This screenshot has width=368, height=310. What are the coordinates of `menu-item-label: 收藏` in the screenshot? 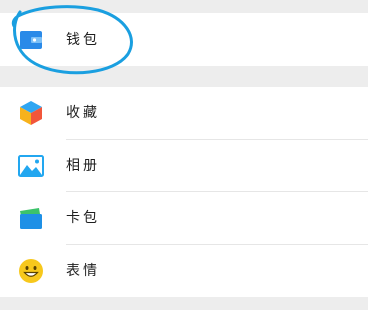 It's located at (83, 113).